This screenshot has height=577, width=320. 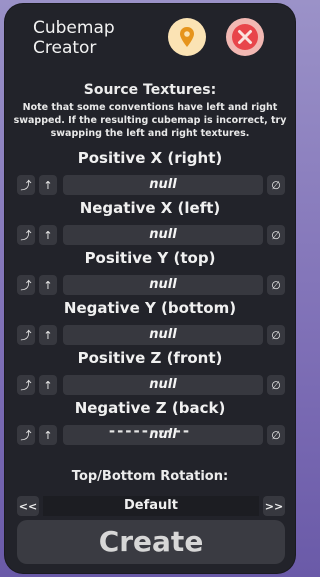 I want to click on pin-button, so click(x=187, y=37).